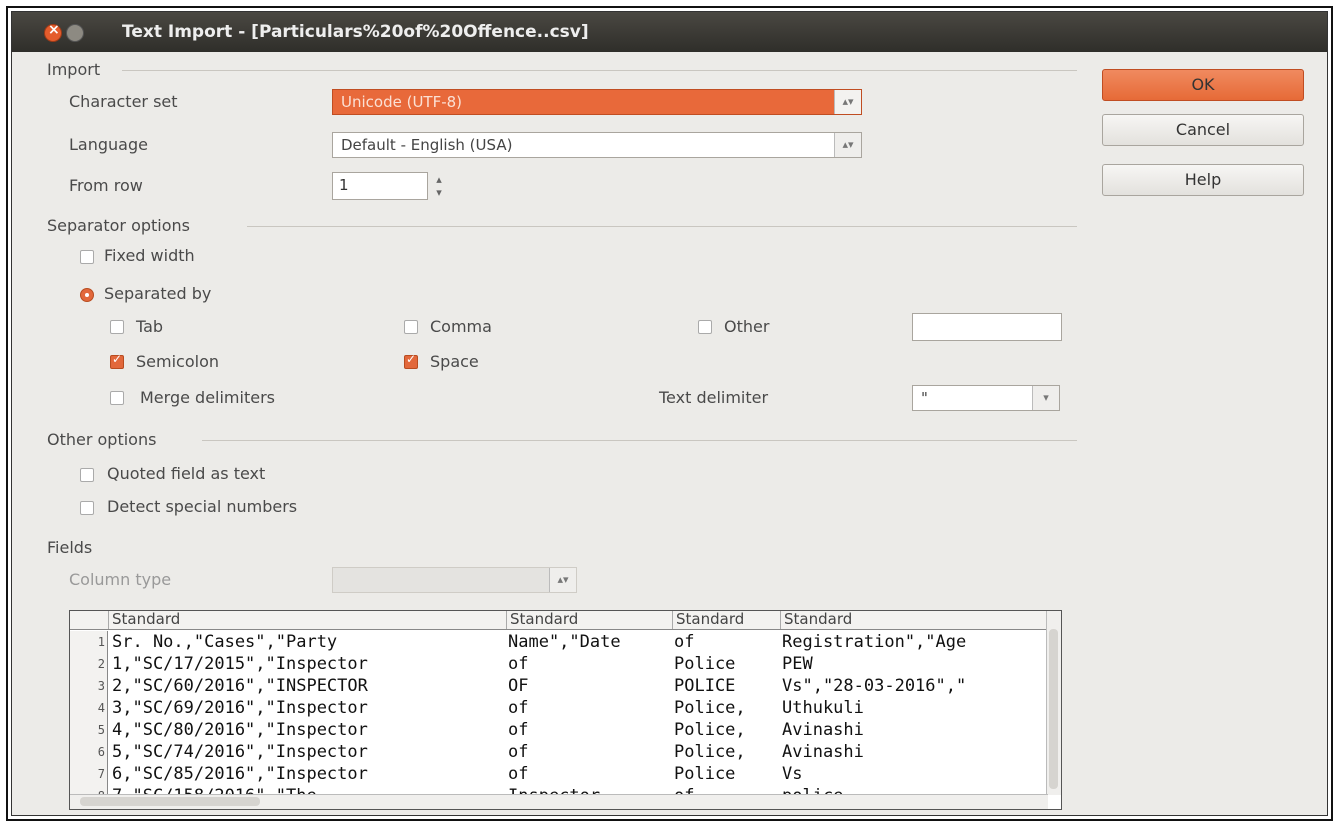 The width and height of the screenshot is (1339, 827). I want to click on separator-divider, so click(662, 226).